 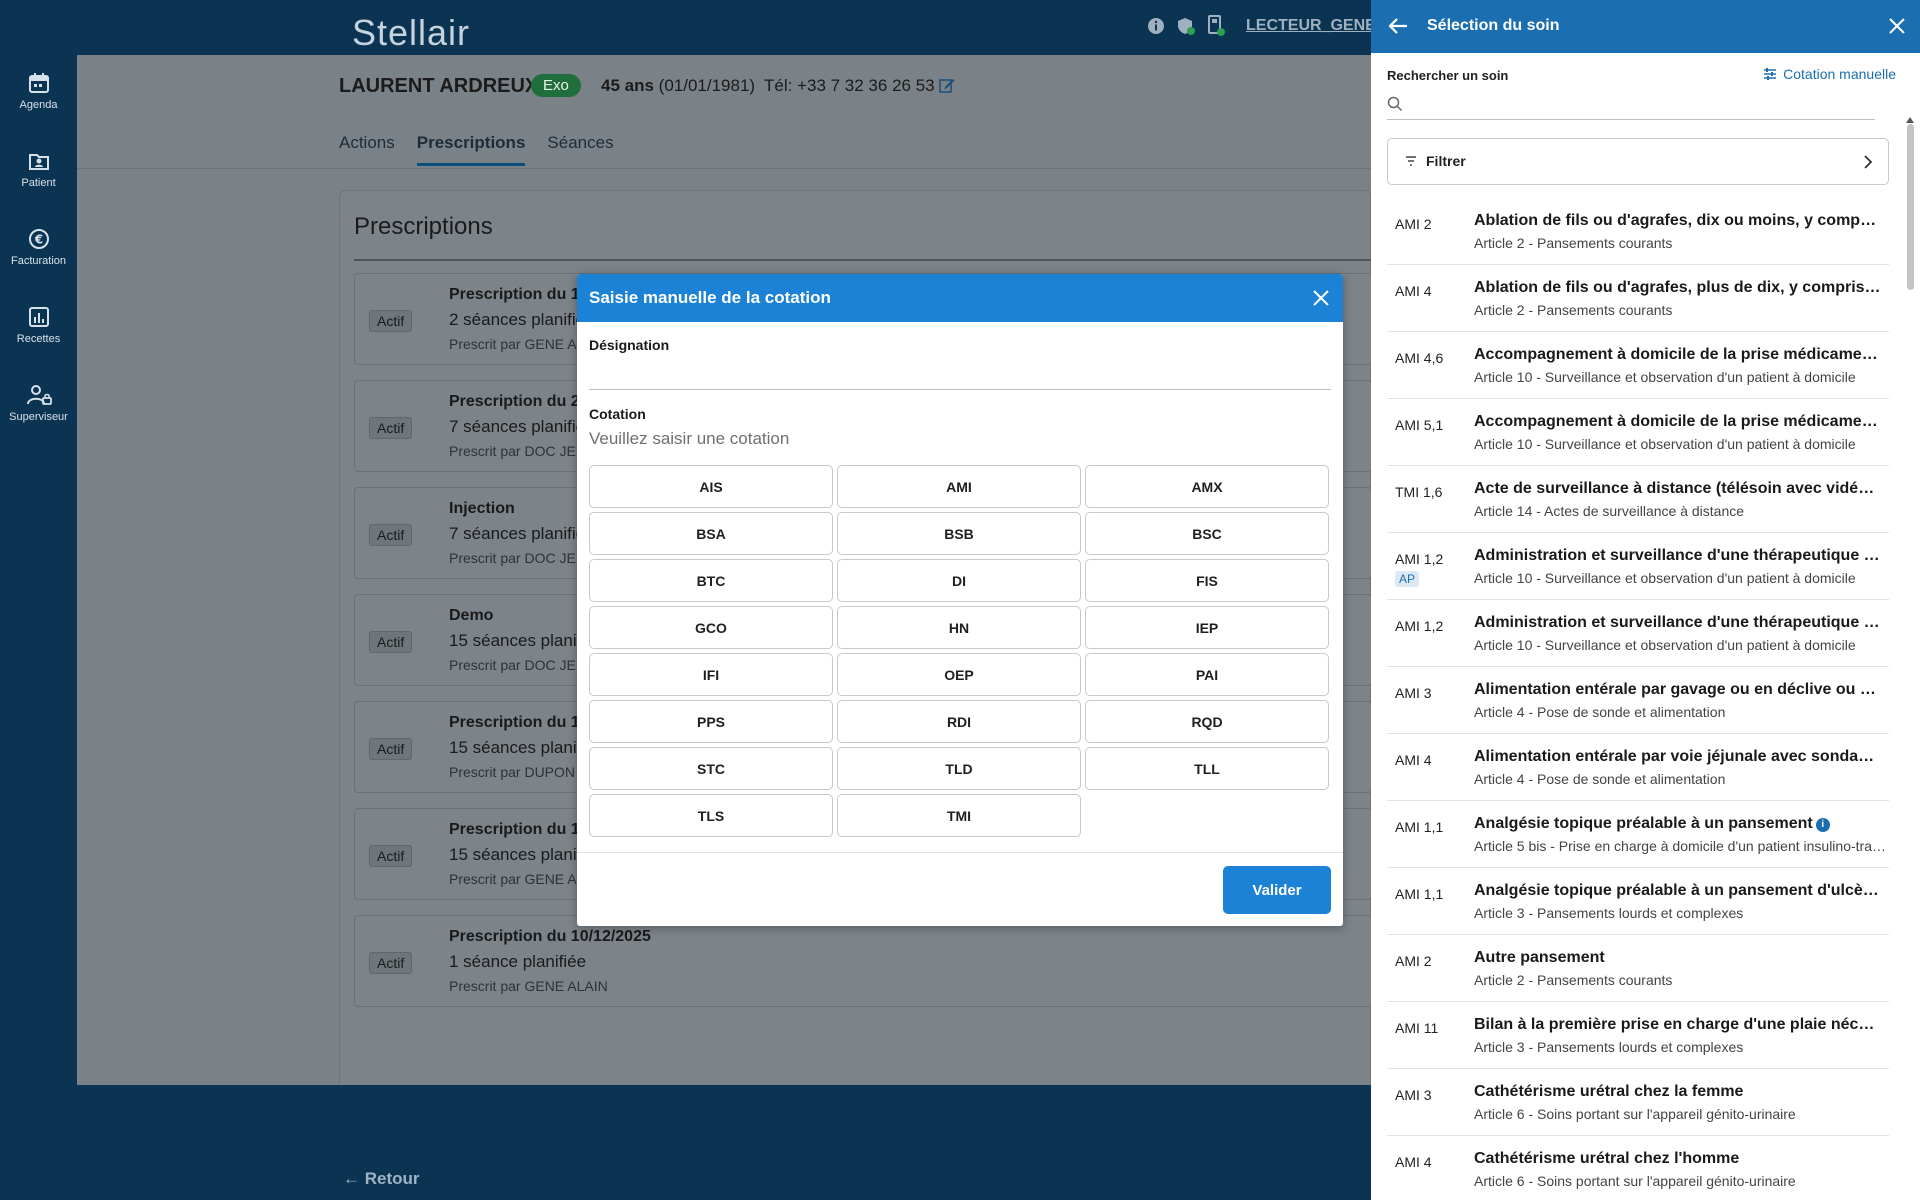 I want to click on cotation-code-button: RQD, so click(x=1207, y=721).